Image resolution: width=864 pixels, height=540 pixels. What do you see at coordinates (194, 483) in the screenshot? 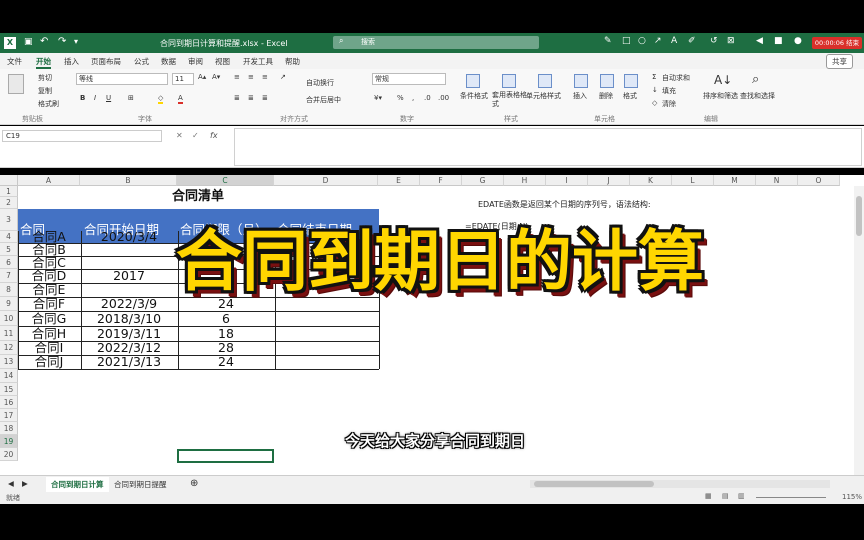
I see `add-sheet-icon: ⊕` at bounding box center [194, 483].